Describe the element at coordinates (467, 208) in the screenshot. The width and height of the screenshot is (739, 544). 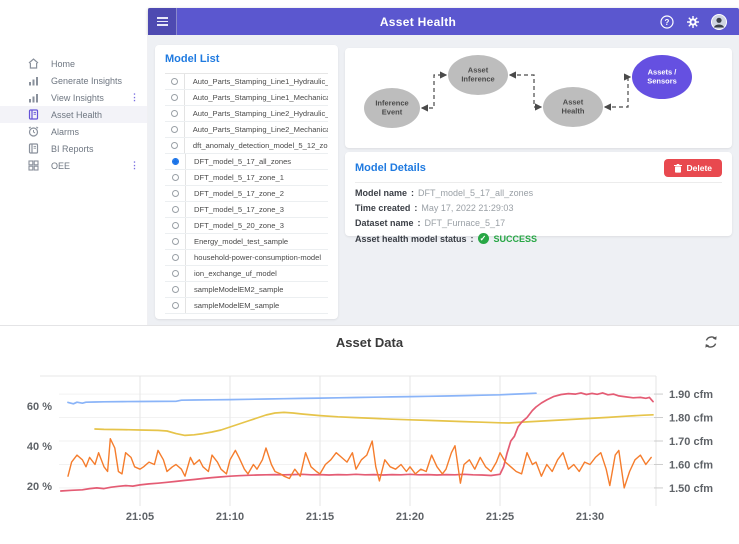
I see `detail-field-value: May 17, 2022 21:29:03` at that location.